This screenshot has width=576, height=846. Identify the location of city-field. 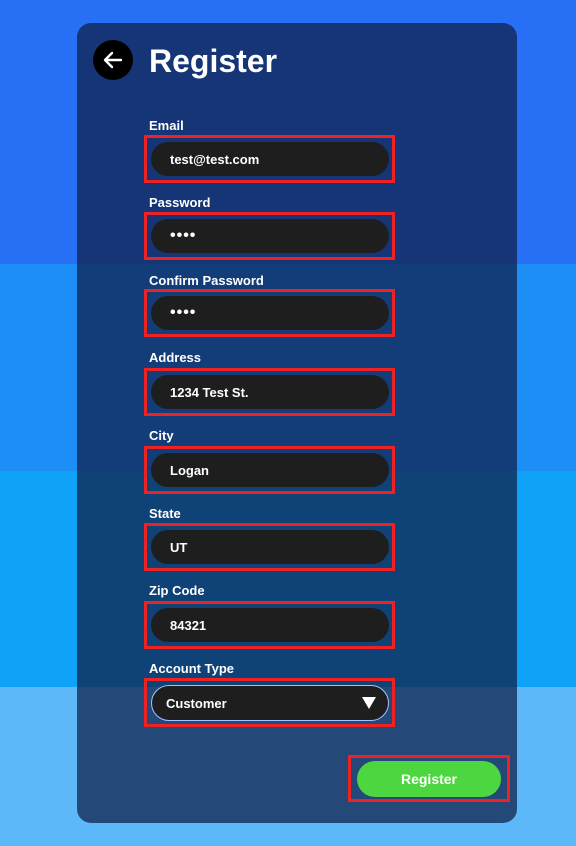
(270, 470).